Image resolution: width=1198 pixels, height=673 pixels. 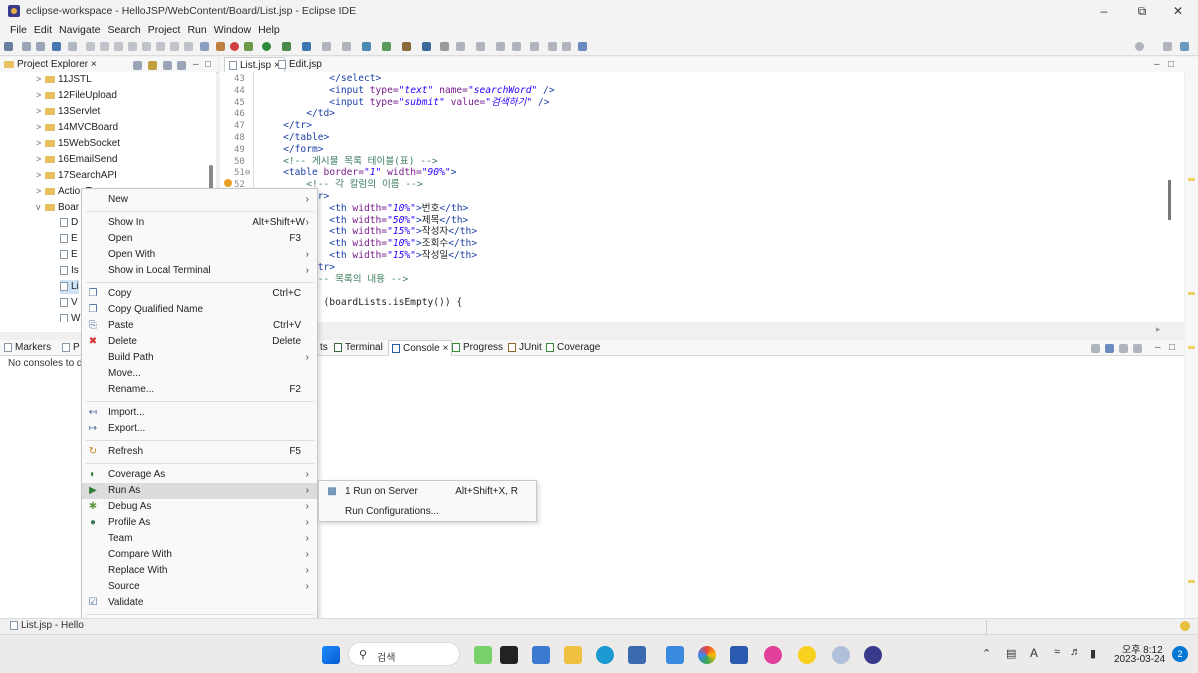 I want to click on prev-annotation-icon, so click(x=480, y=46).